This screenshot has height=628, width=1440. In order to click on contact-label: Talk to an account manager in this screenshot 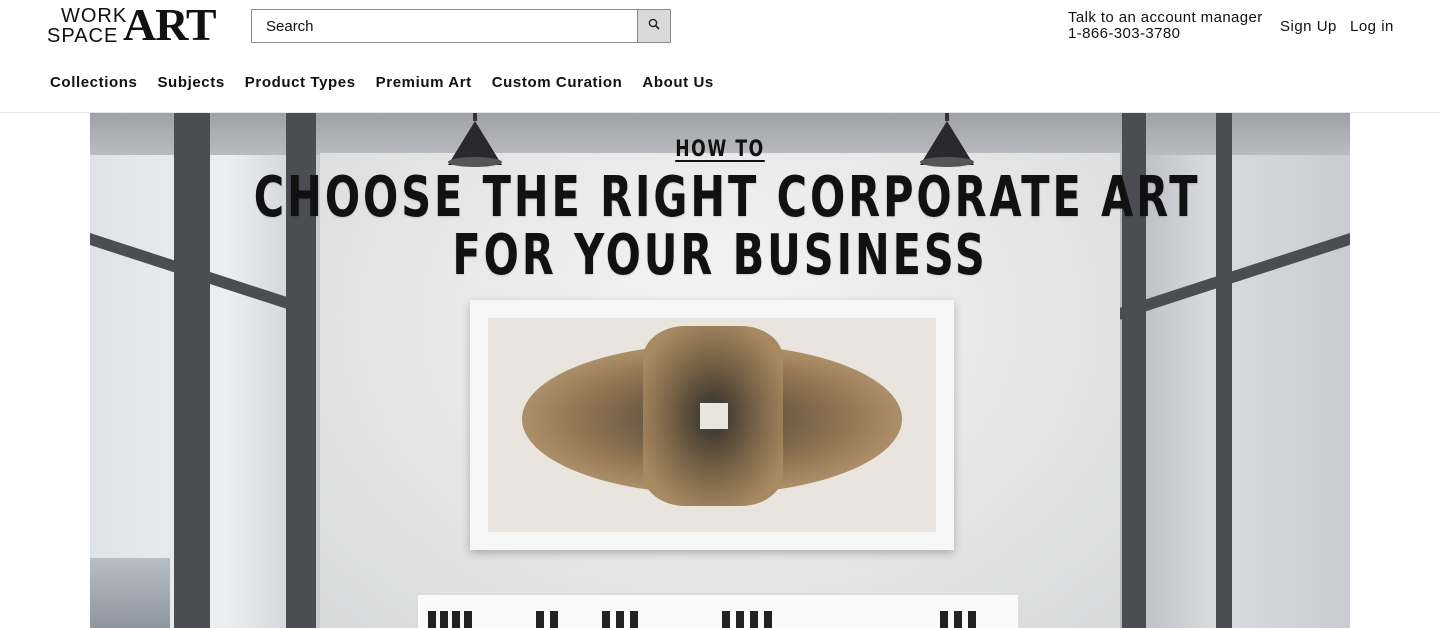, I will do `click(1165, 17)`.